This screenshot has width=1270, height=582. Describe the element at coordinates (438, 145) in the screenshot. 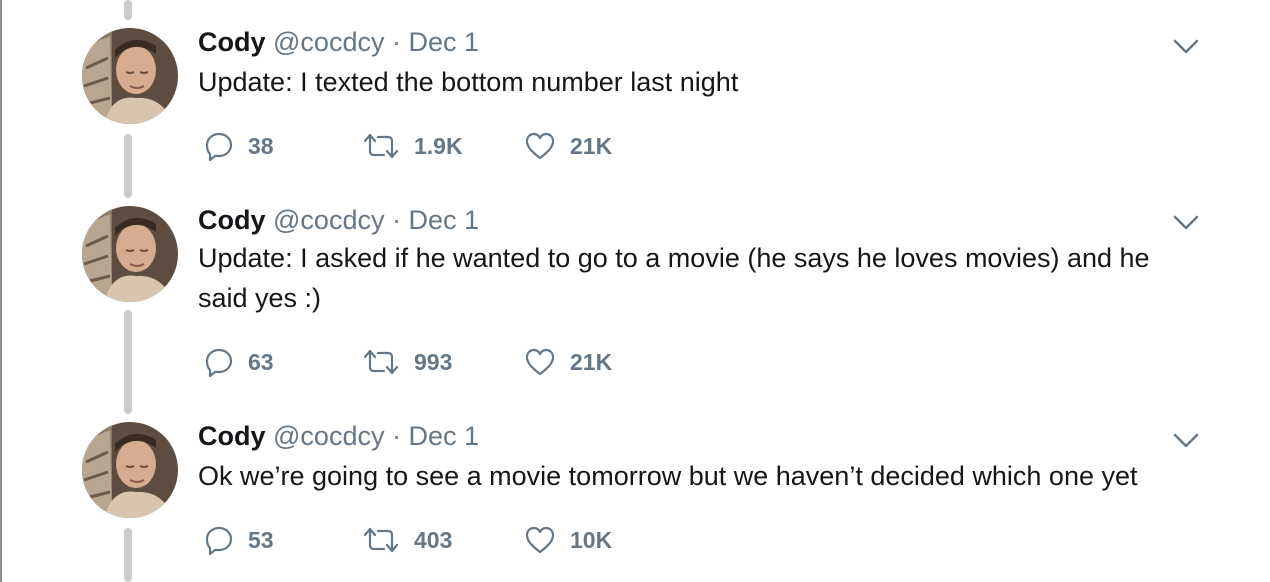

I see `retweet-count: 1.9K` at that location.